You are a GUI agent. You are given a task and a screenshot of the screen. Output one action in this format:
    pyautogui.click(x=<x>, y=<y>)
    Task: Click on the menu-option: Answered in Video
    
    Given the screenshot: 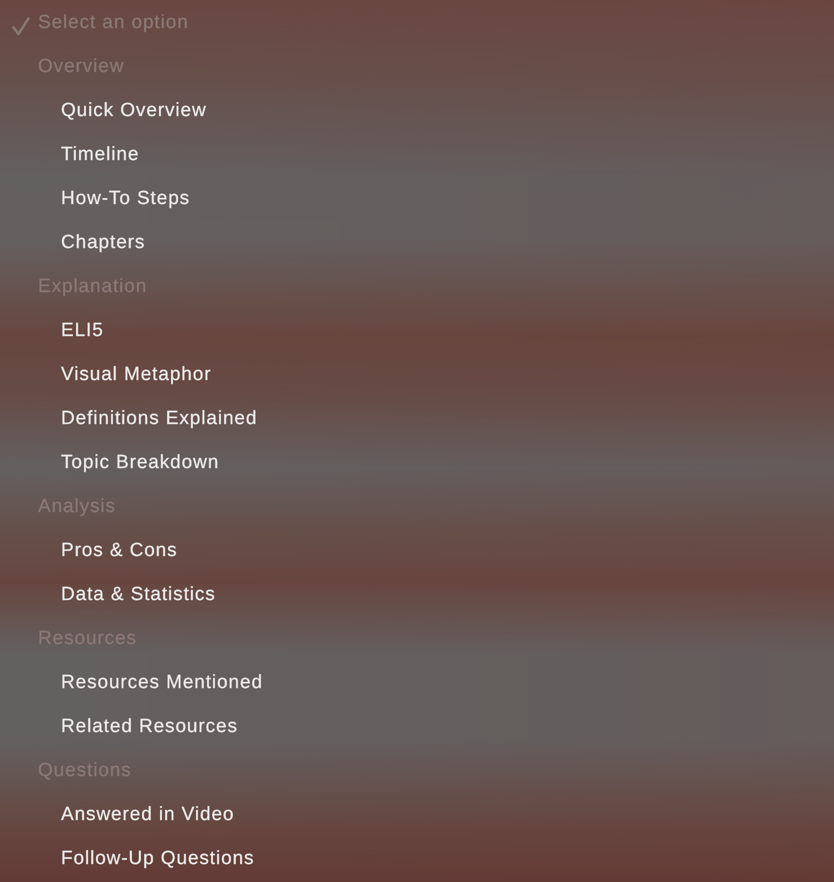 What is the action you would take?
    pyautogui.click(x=147, y=815)
    